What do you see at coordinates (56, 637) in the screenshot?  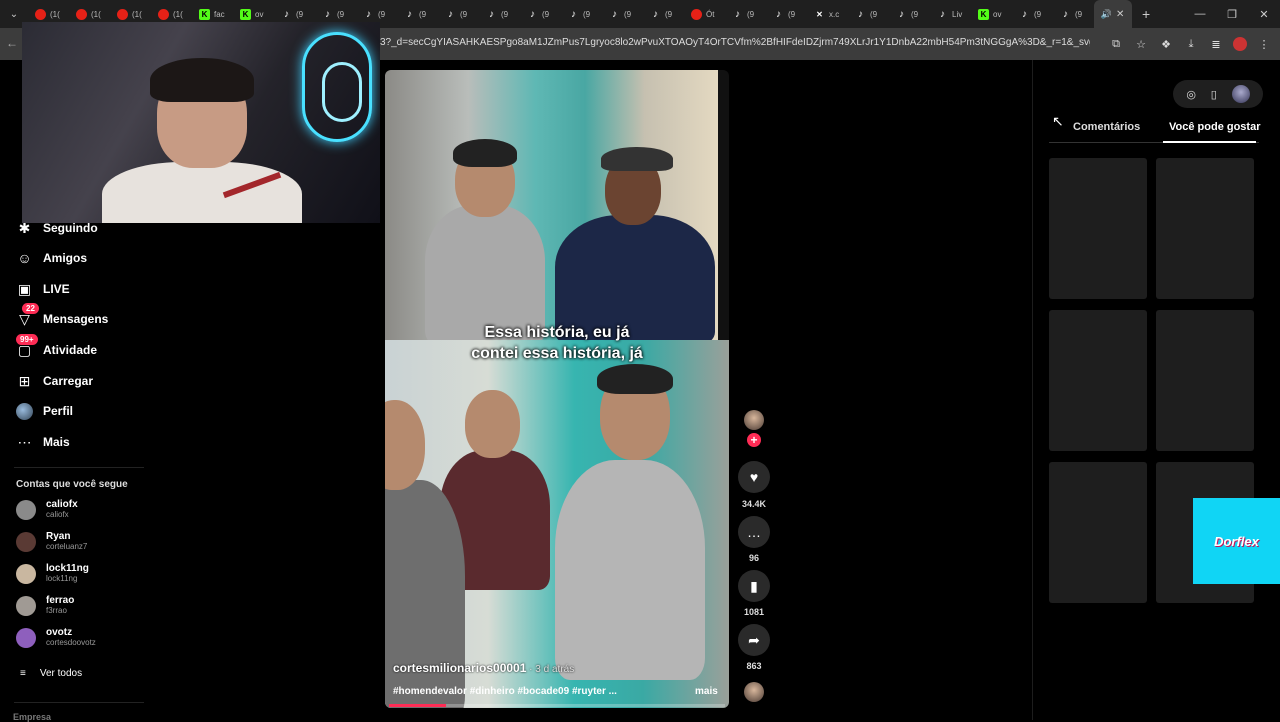 I see `following-account: ovotz cortesdoovotz` at bounding box center [56, 637].